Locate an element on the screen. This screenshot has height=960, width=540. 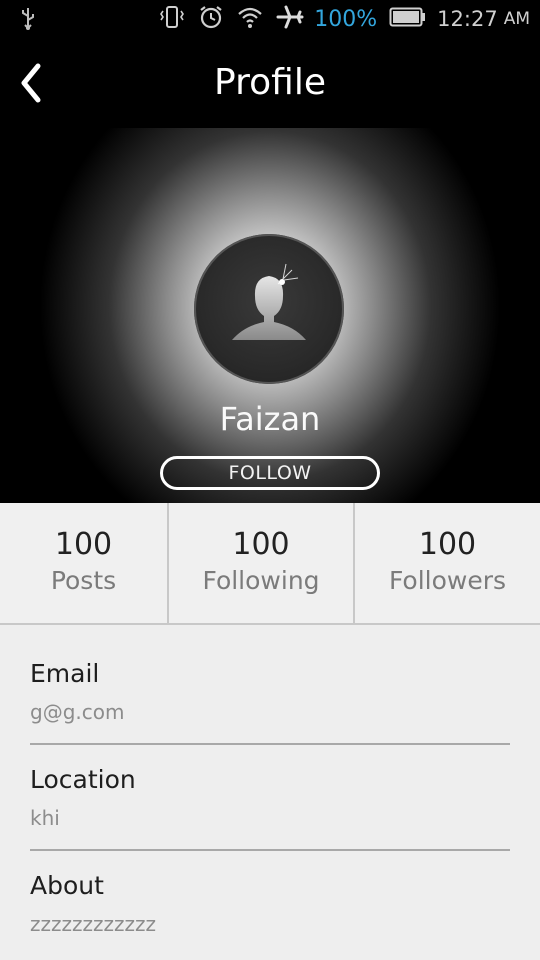
avatar is located at coordinates (269, 309).